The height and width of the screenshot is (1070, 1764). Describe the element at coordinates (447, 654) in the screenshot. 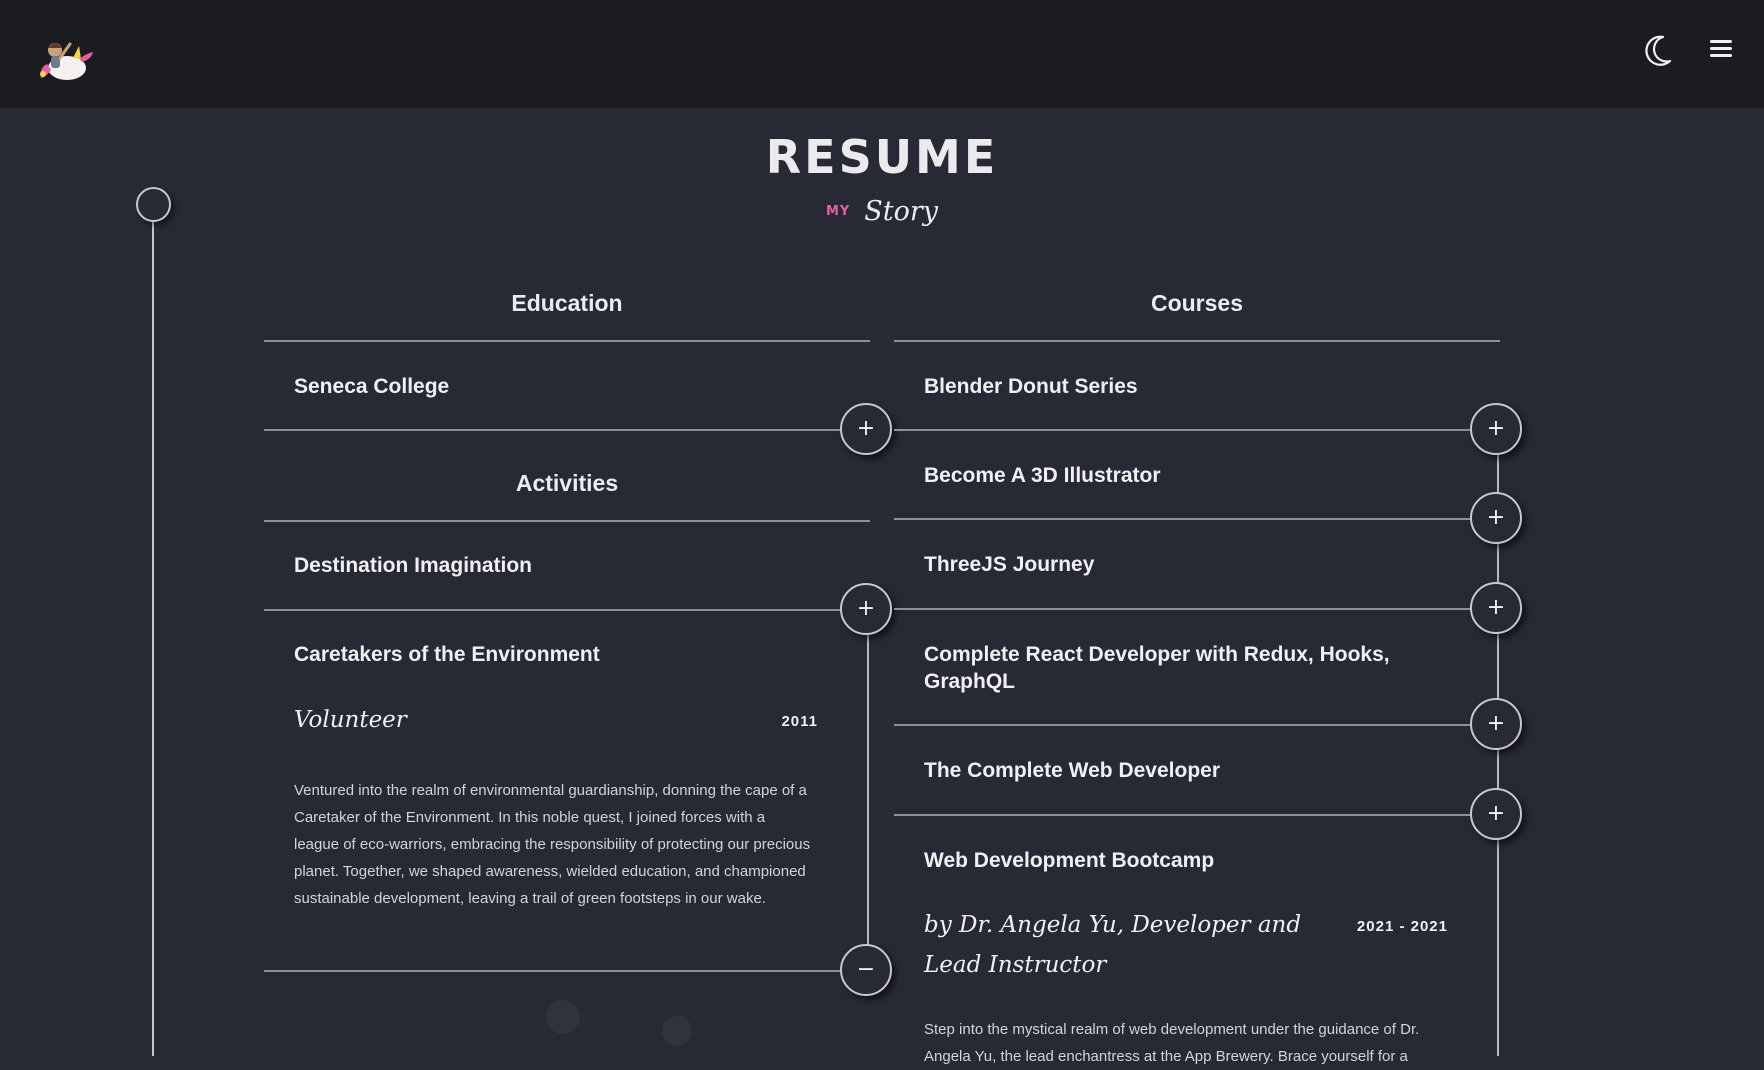

I see `activity-item-title: Caretakers of the Environment` at that location.